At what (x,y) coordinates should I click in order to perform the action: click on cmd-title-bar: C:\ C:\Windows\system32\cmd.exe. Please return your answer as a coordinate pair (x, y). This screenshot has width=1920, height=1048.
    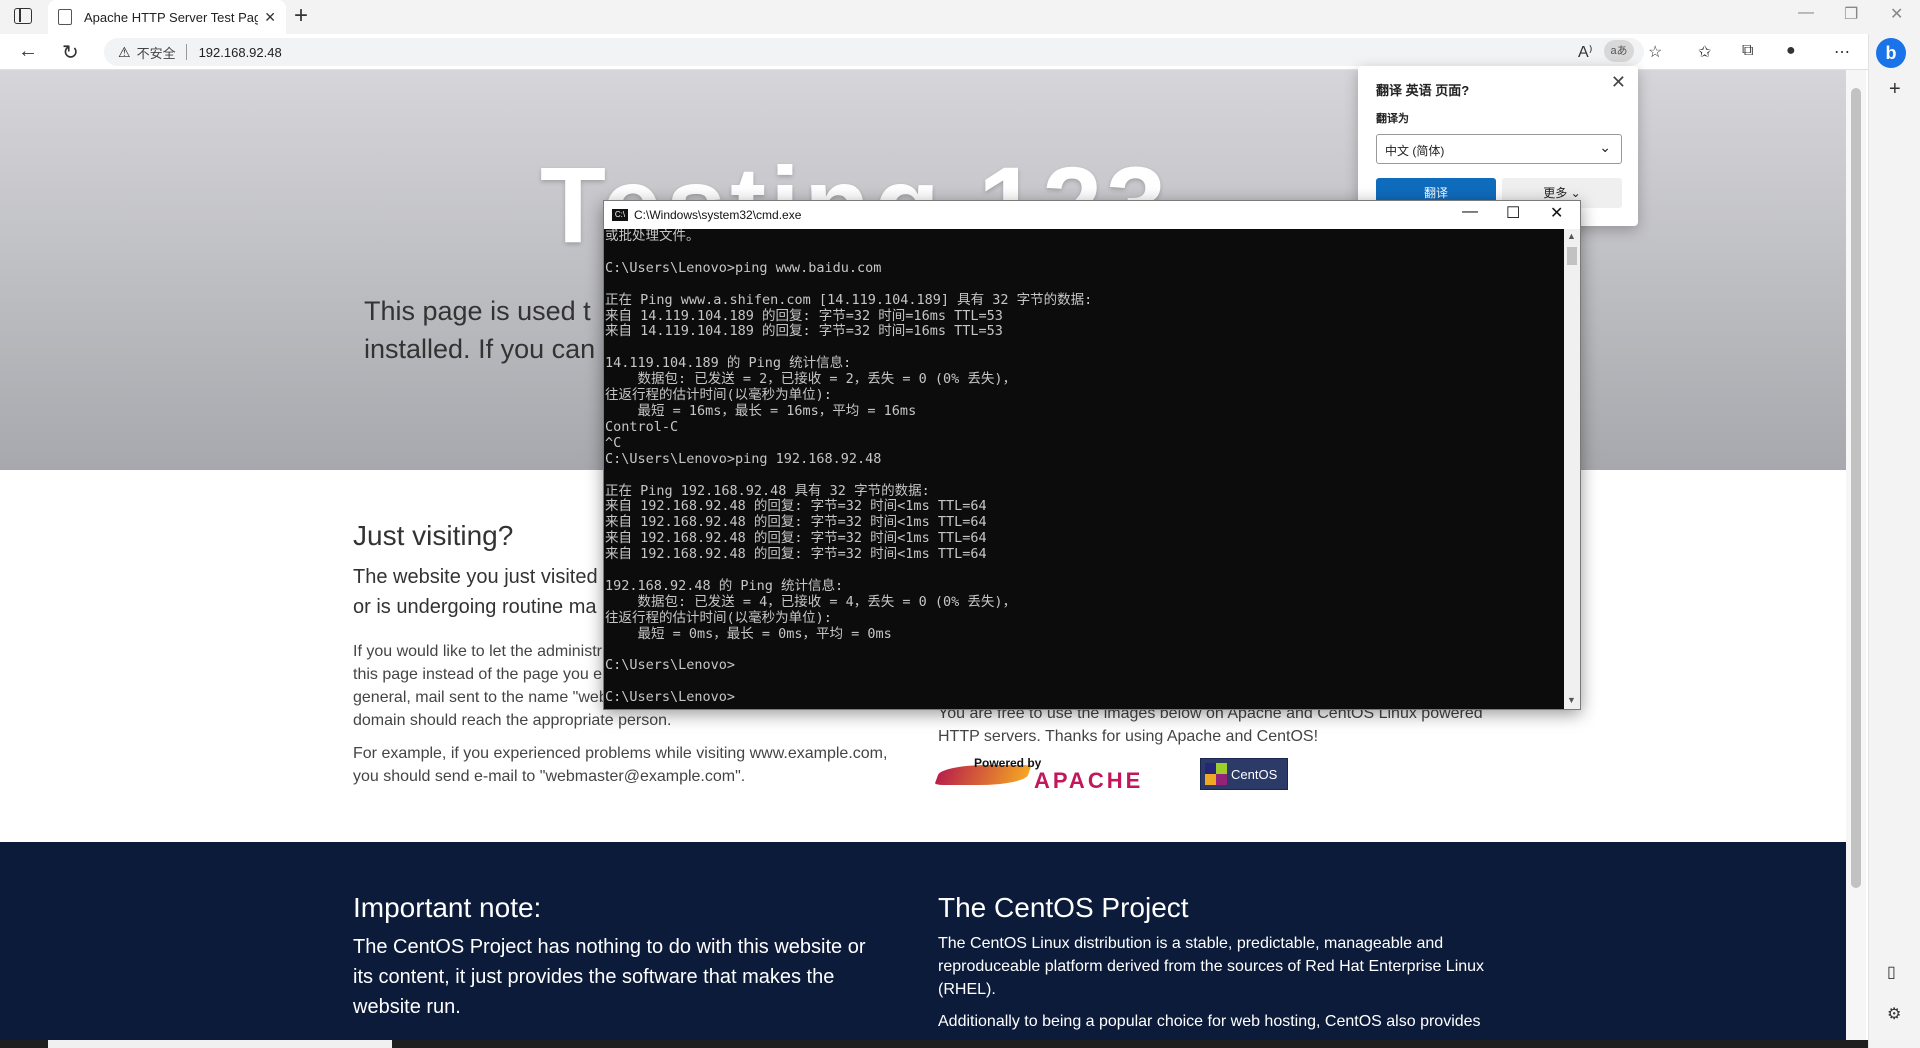
    Looking at the image, I should click on (1092, 215).